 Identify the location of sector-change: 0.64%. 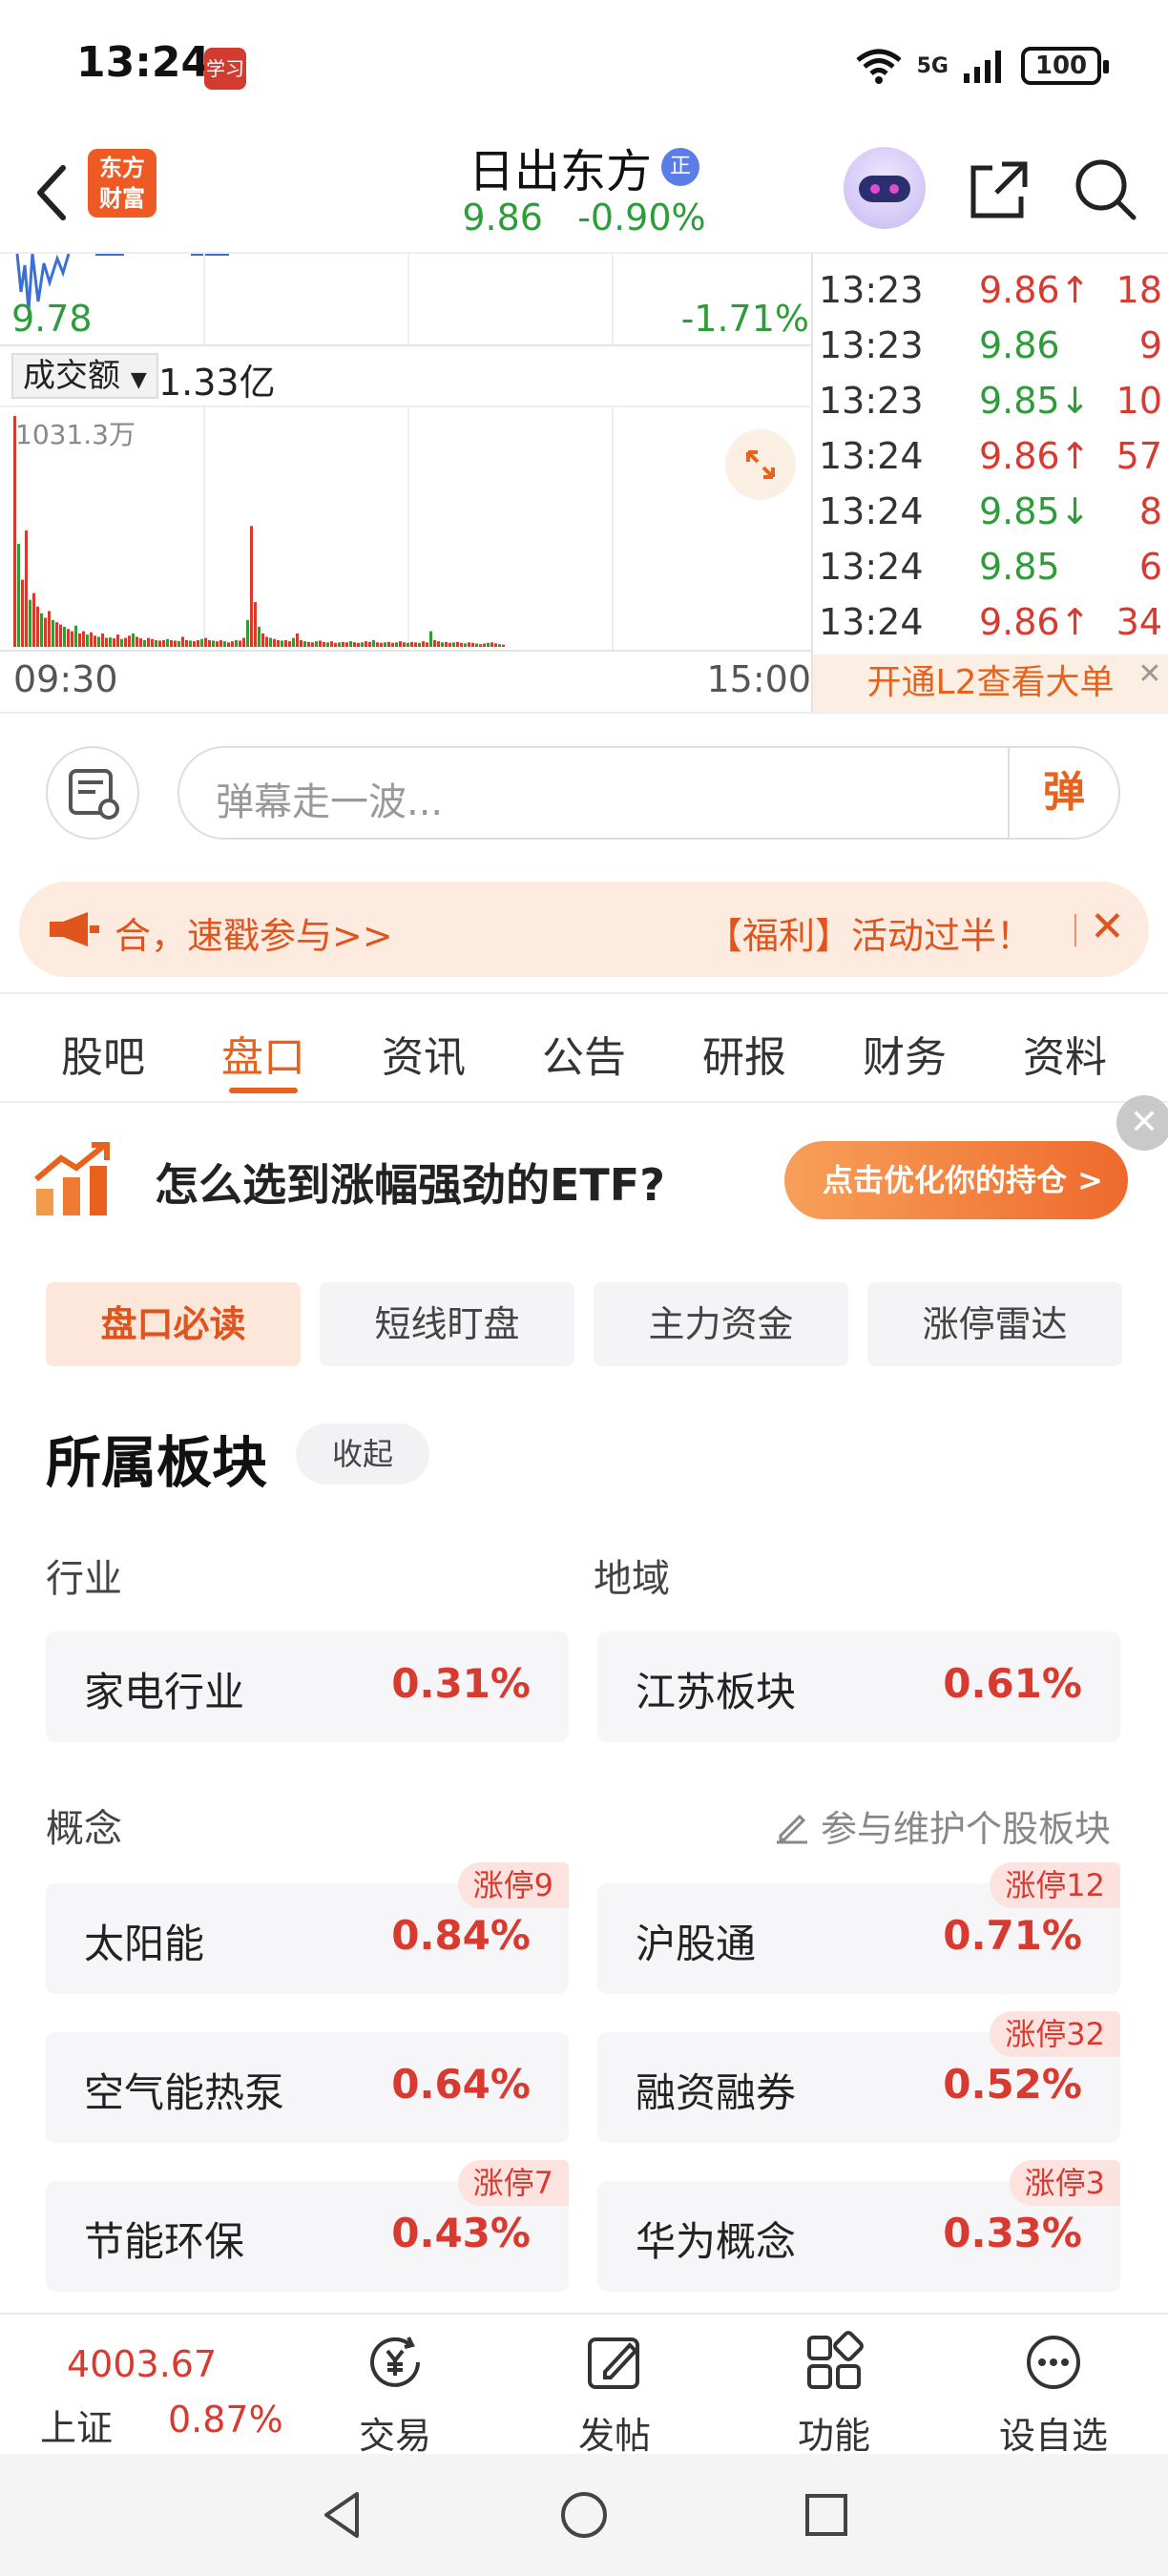
(461, 2084).